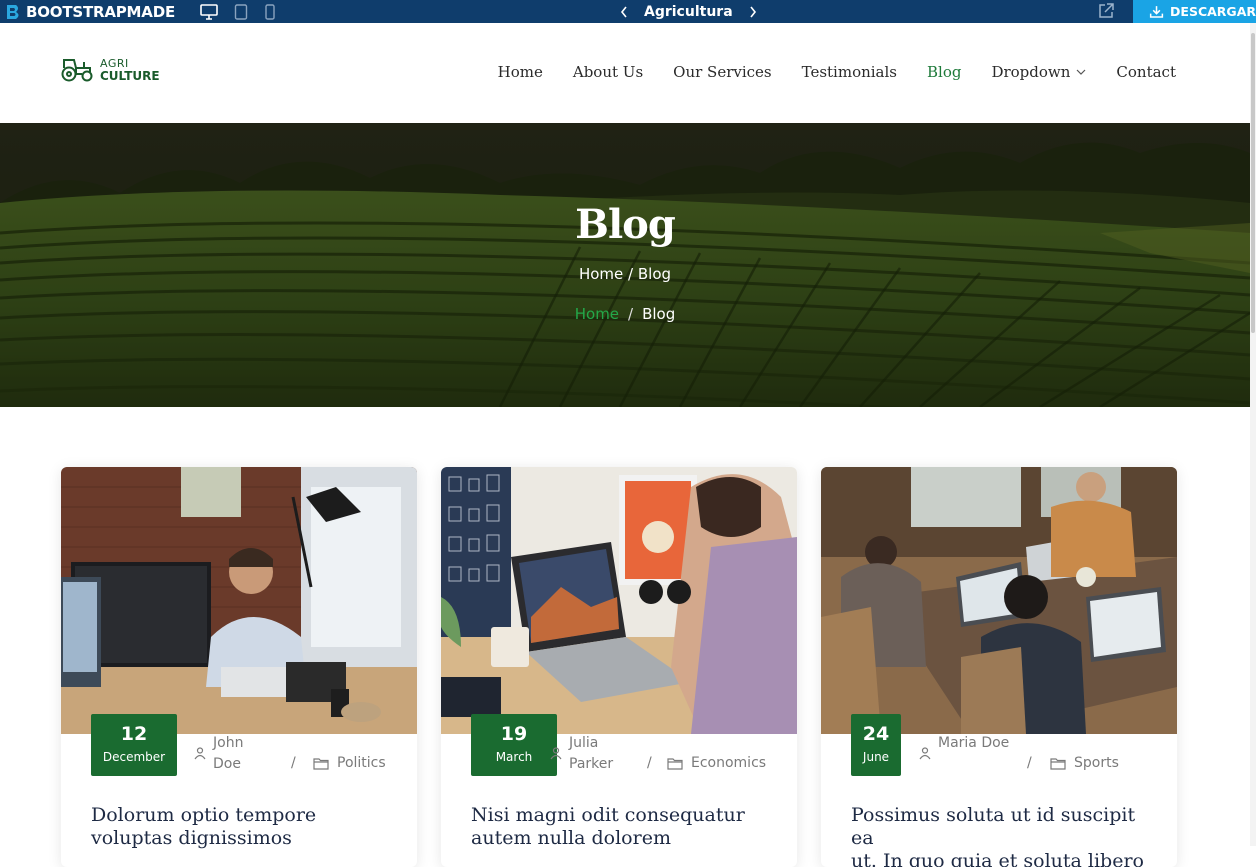 The width and height of the screenshot is (1256, 867). I want to click on post-date-badge: 19 March, so click(514, 745).